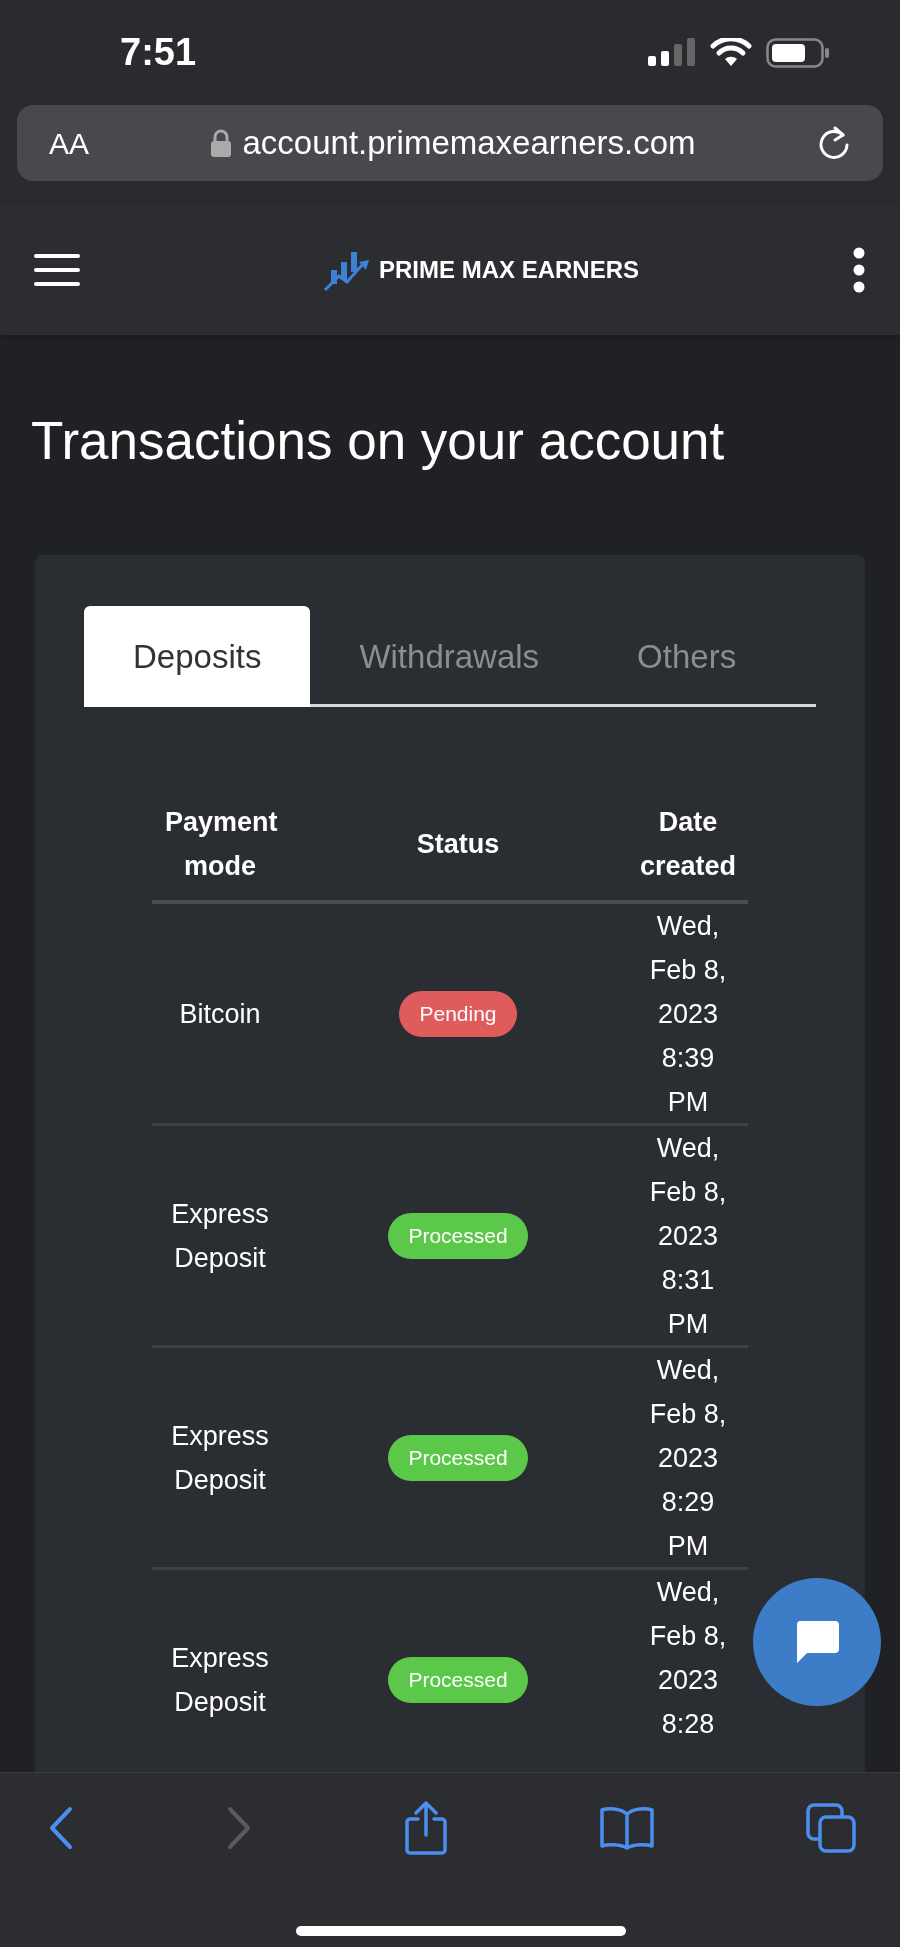 The width and height of the screenshot is (900, 1947). Describe the element at coordinates (378, 441) in the screenshot. I see `page-title: Transactions on your account` at that location.